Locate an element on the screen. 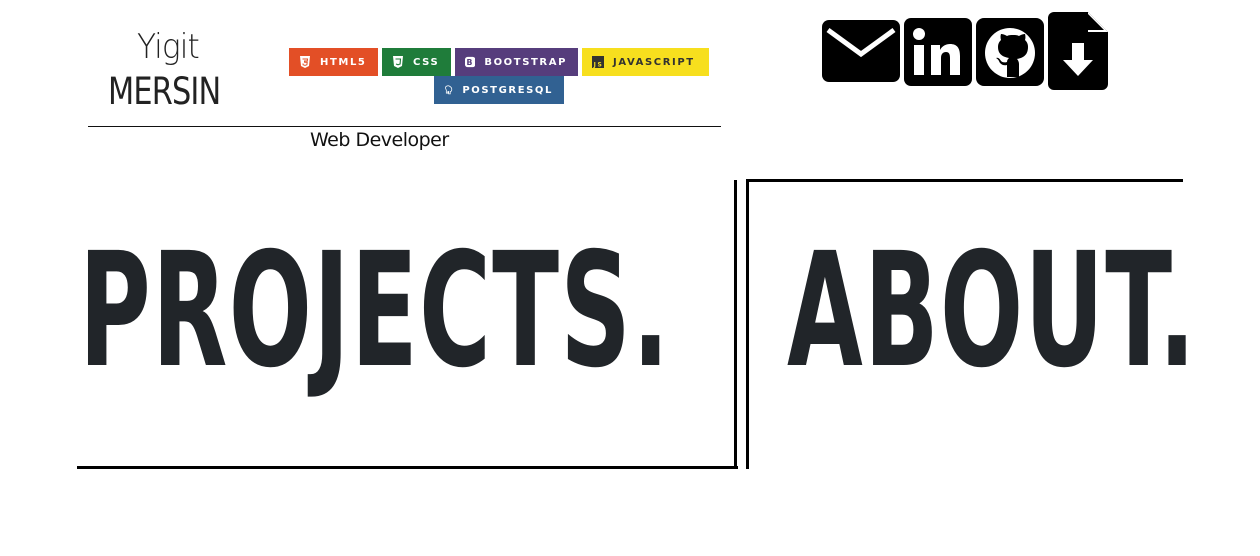  projects-heading: PROJECTS. is located at coordinates (375, 311).